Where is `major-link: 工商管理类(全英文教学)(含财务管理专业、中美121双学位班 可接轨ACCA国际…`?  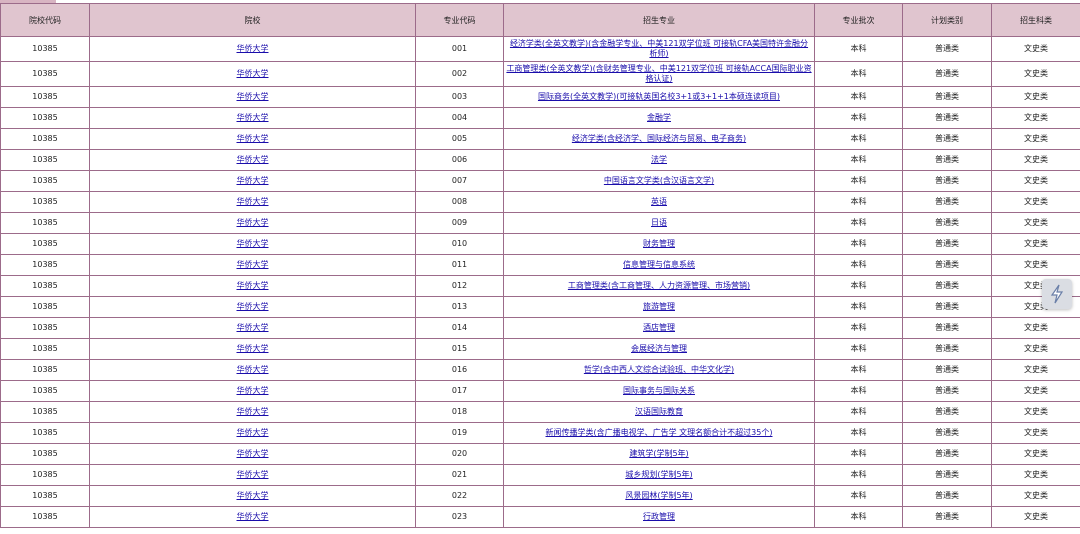
major-link: 工商管理类(全英文教学)(含财务管理专业、中美121双学位班 可接轨ACCA国际… is located at coordinates (658, 73).